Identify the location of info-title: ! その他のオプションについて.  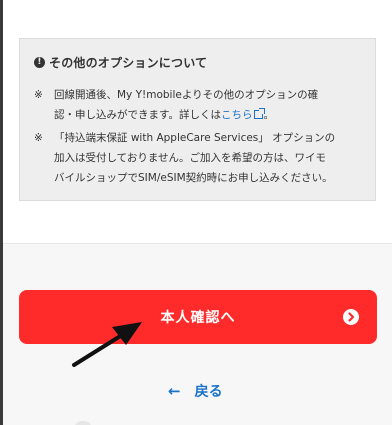
(120, 62).